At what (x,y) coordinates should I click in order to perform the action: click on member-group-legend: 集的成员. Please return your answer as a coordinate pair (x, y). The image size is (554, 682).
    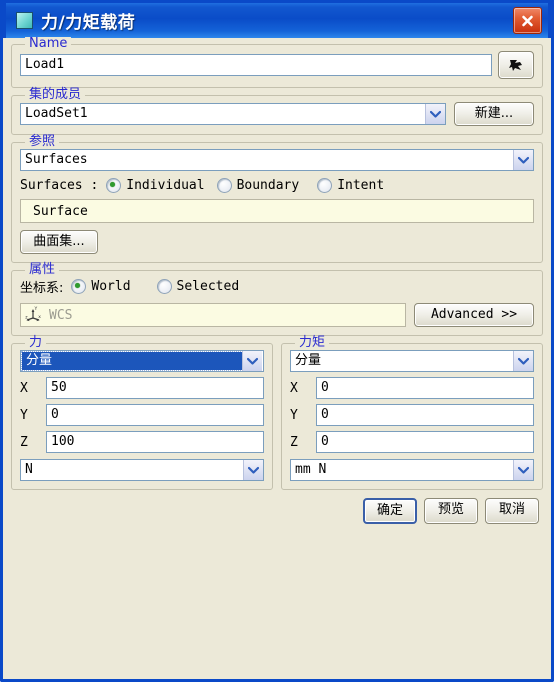
    Looking at the image, I should click on (55, 95).